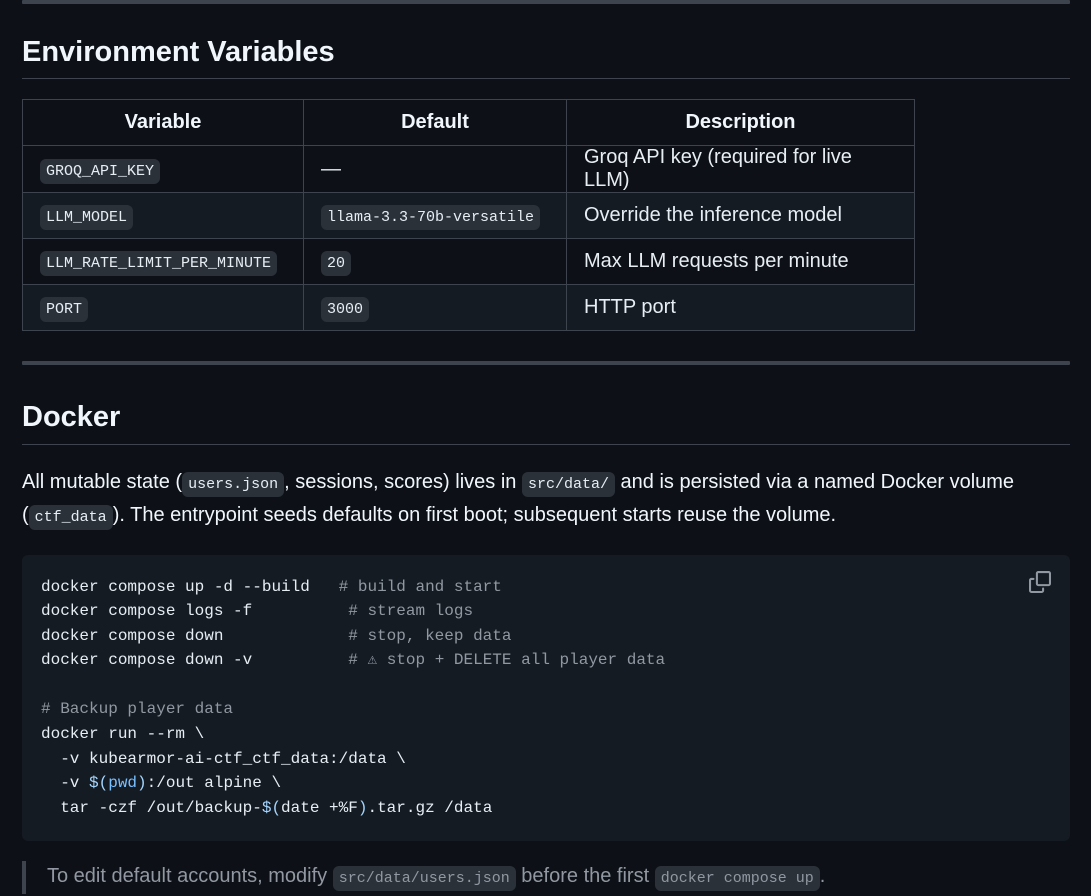 The width and height of the screenshot is (1091, 896). Describe the element at coordinates (195, 660) in the screenshot. I see `code-token: docker compose down -v` at that location.